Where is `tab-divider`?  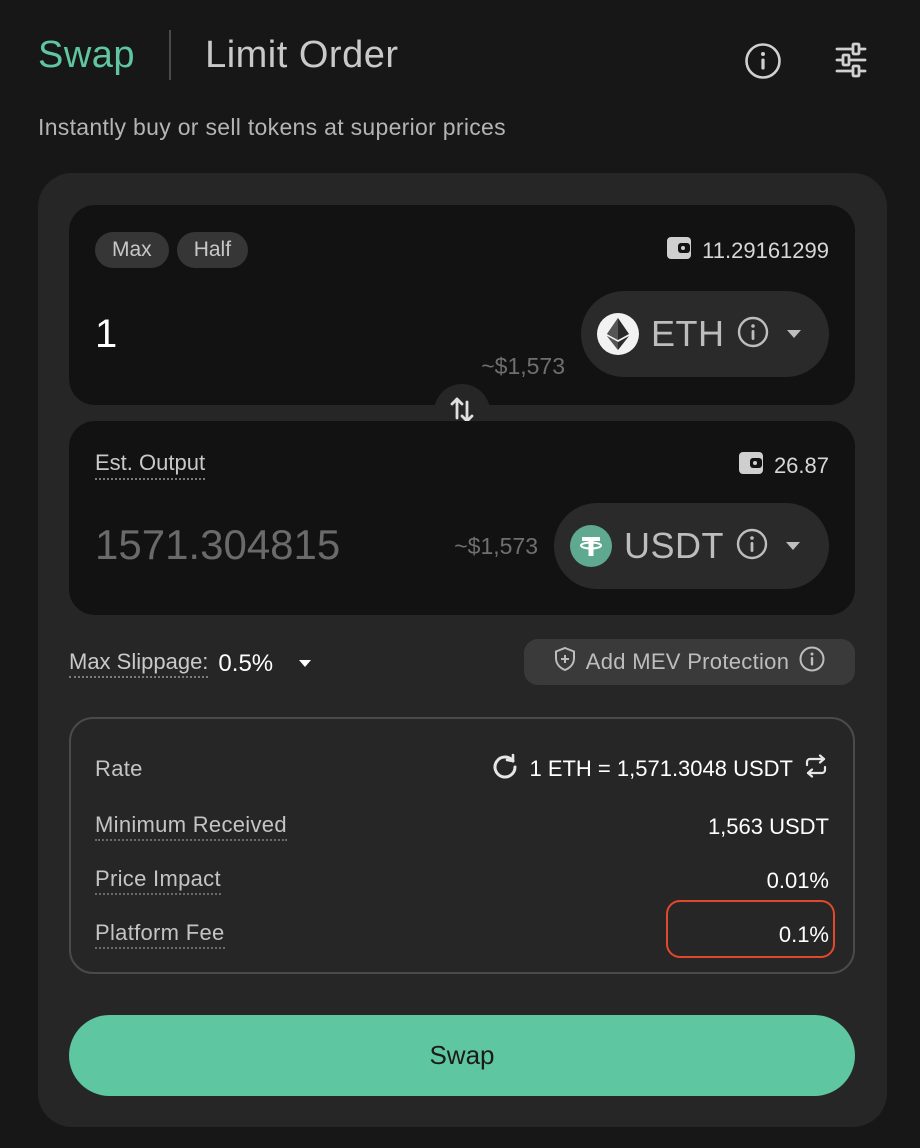
tab-divider is located at coordinates (170, 55).